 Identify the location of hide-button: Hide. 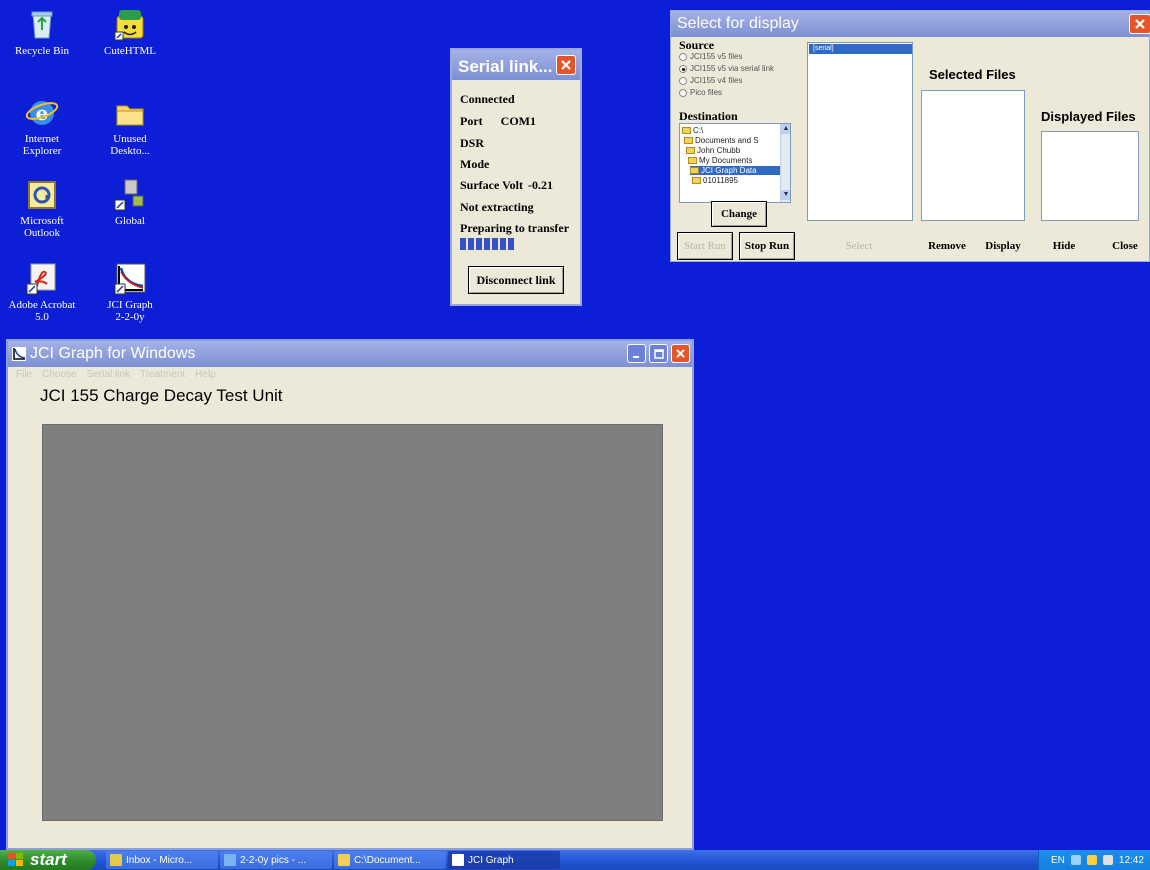
(1064, 246).